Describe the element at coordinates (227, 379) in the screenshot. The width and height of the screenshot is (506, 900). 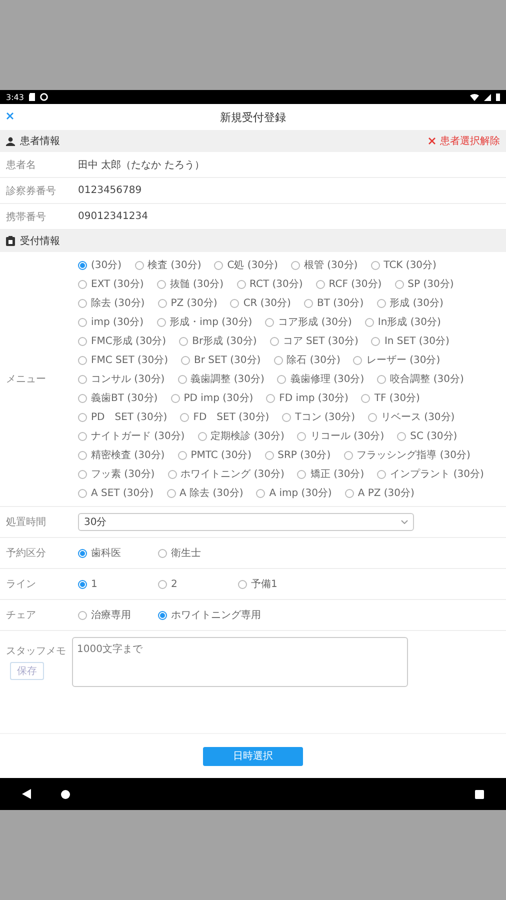
I see `option-label: 義歯調整 (30分)` at that location.